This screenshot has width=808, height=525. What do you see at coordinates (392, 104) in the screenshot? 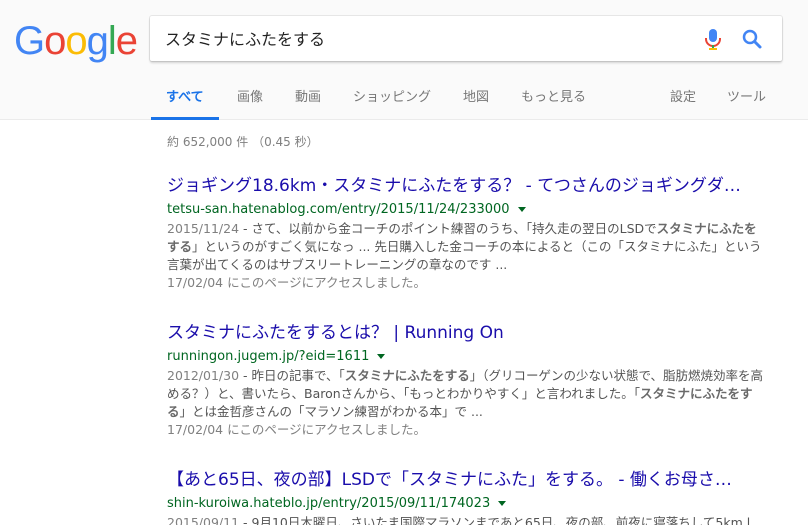
I see `tab-shopping: ショッピング` at bounding box center [392, 104].